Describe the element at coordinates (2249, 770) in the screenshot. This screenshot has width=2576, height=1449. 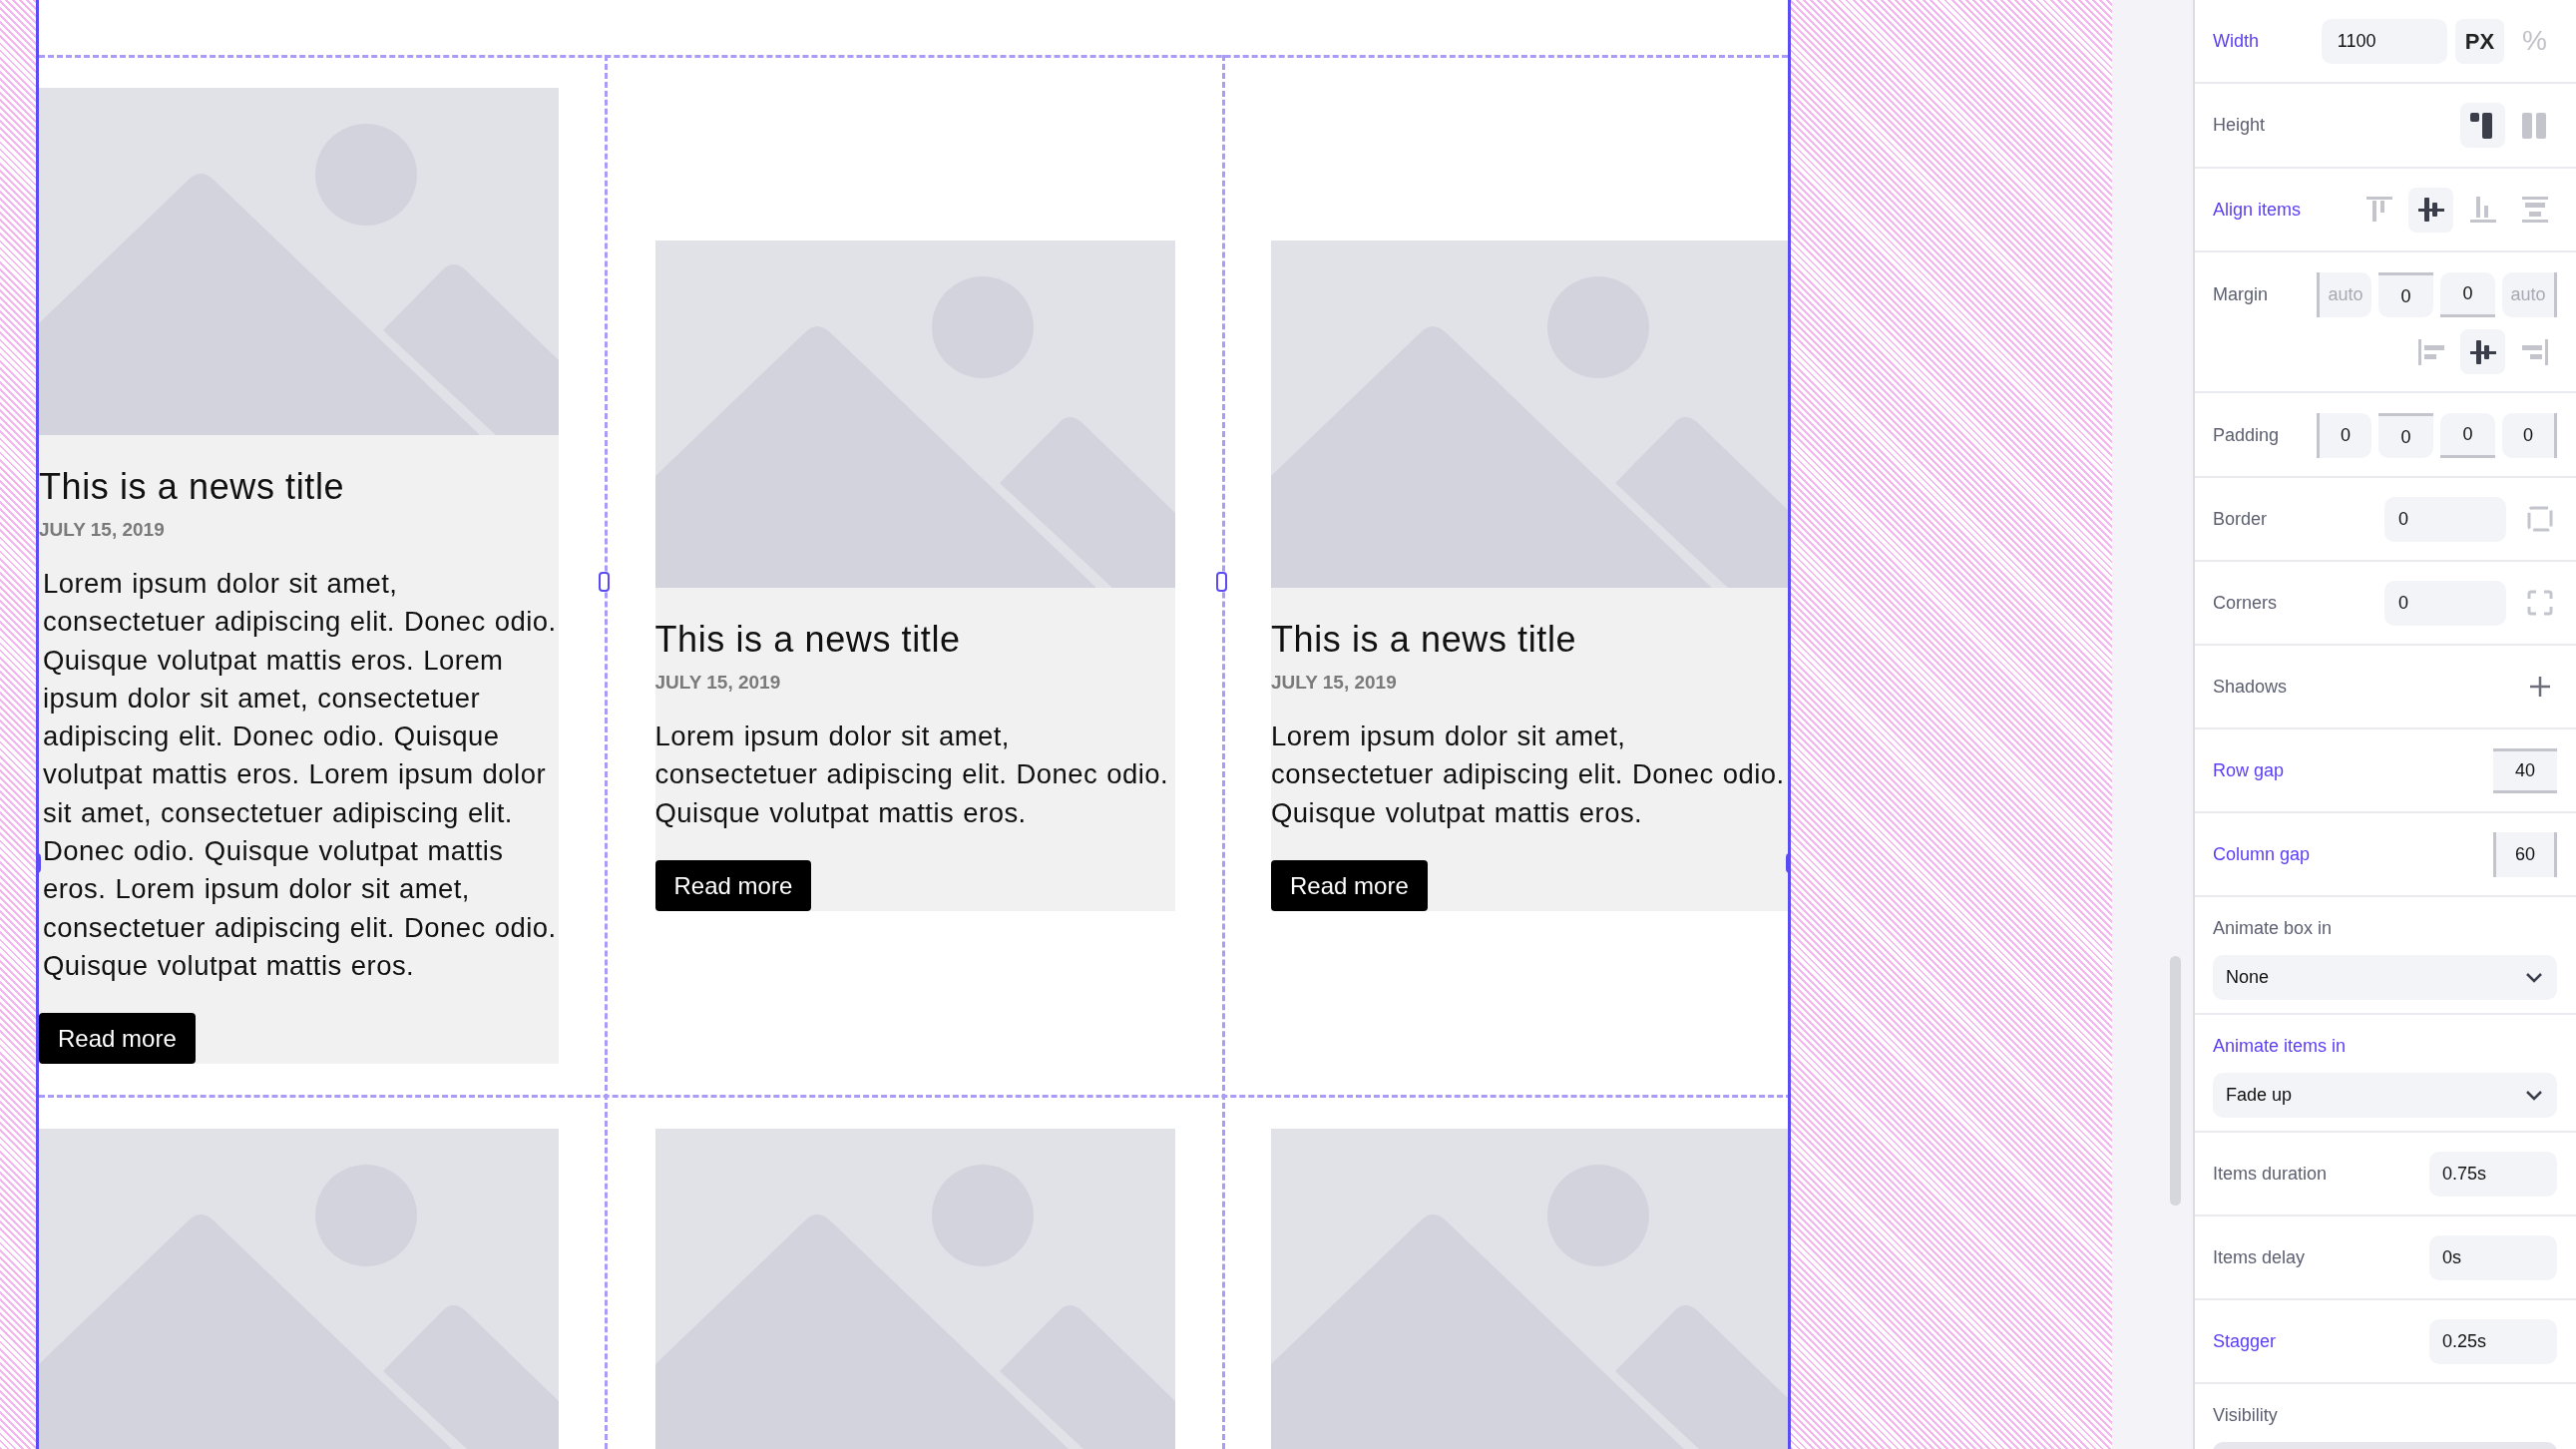
I see `property-label: Row gap` at that location.